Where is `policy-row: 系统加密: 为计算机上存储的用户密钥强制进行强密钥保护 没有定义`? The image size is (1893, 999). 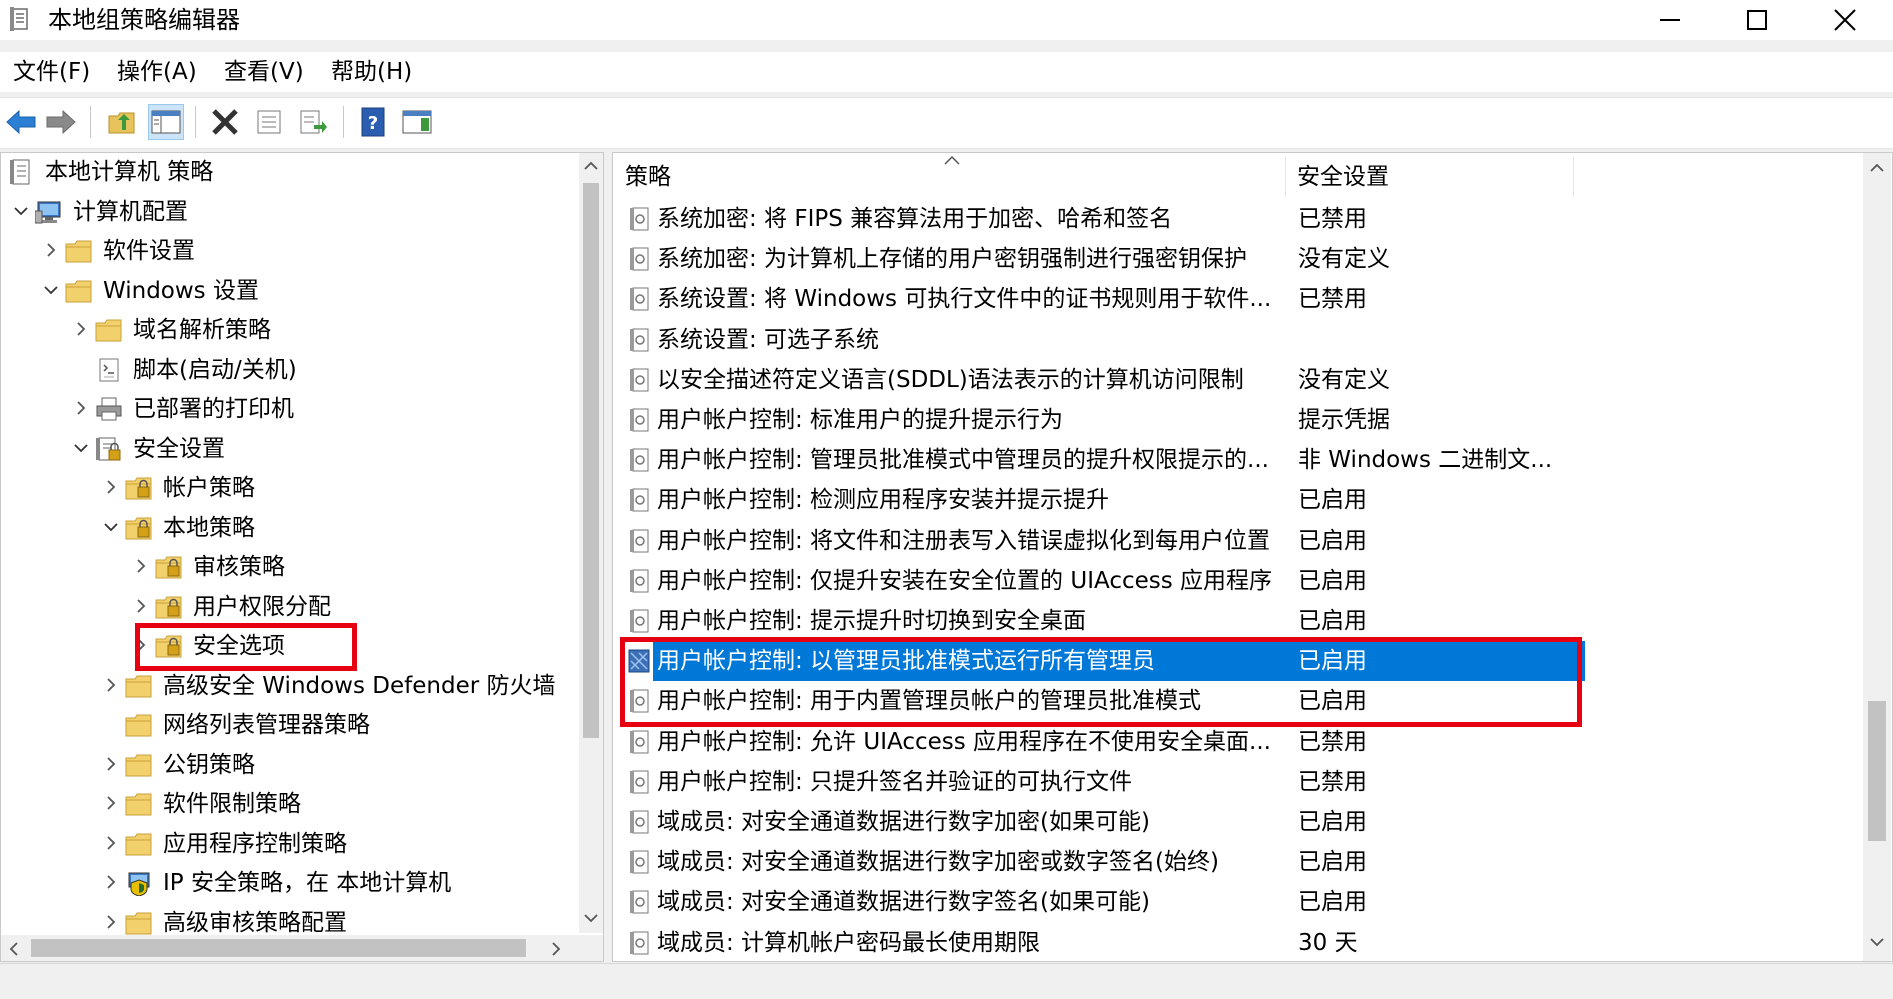 policy-row: 系统加密: 为计算机上存储的用户密钥强制进行强密钥保护 没有定义 is located at coordinates (1233, 259).